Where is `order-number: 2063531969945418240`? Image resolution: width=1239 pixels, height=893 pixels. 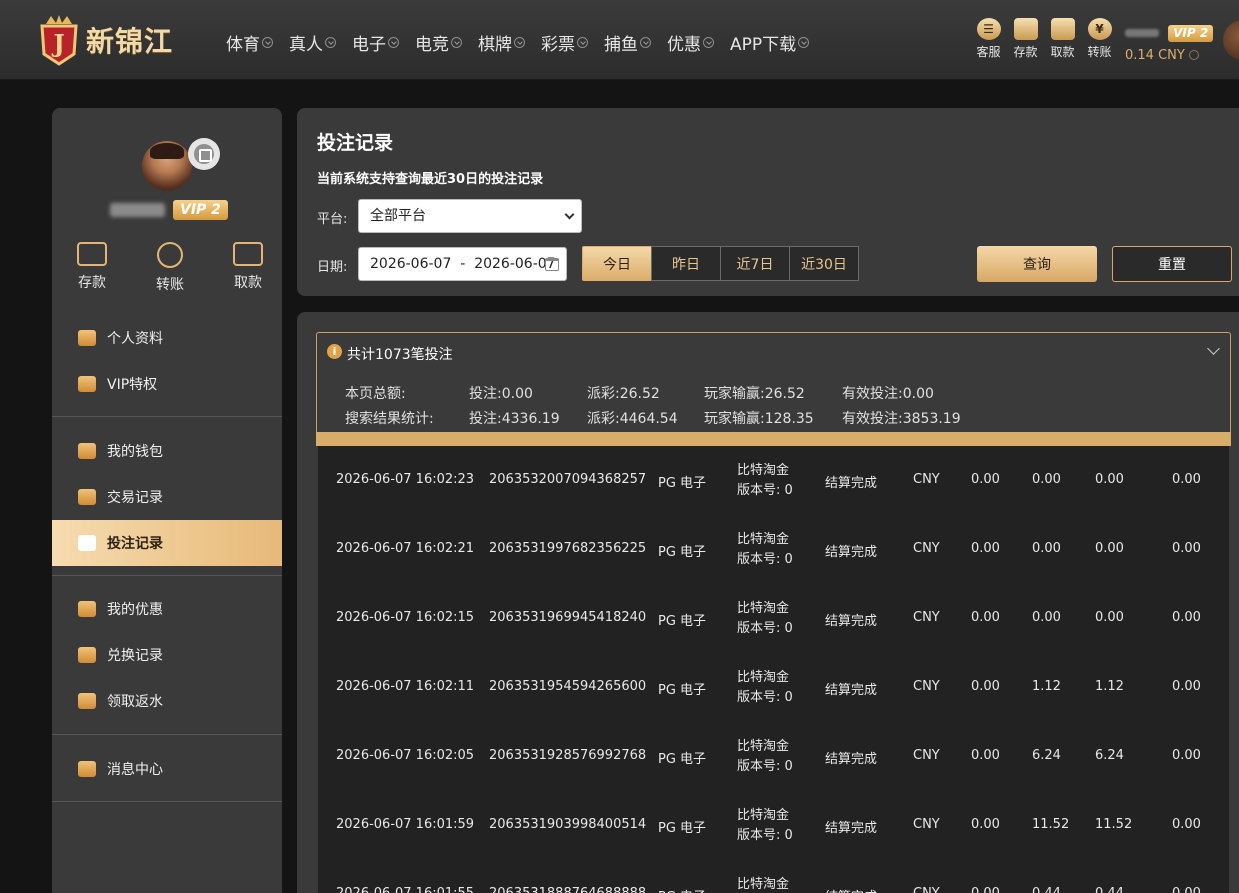 order-number: 2063531969945418240 is located at coordinates (568, 617).